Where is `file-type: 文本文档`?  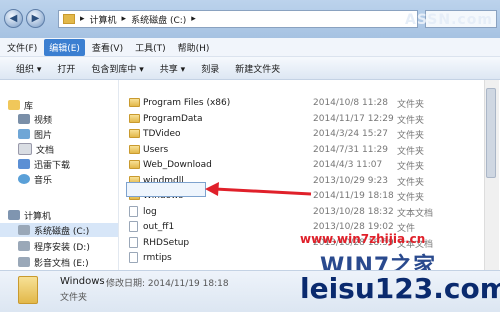 file-type: 文本文档 is located at coordinates (415, 213).